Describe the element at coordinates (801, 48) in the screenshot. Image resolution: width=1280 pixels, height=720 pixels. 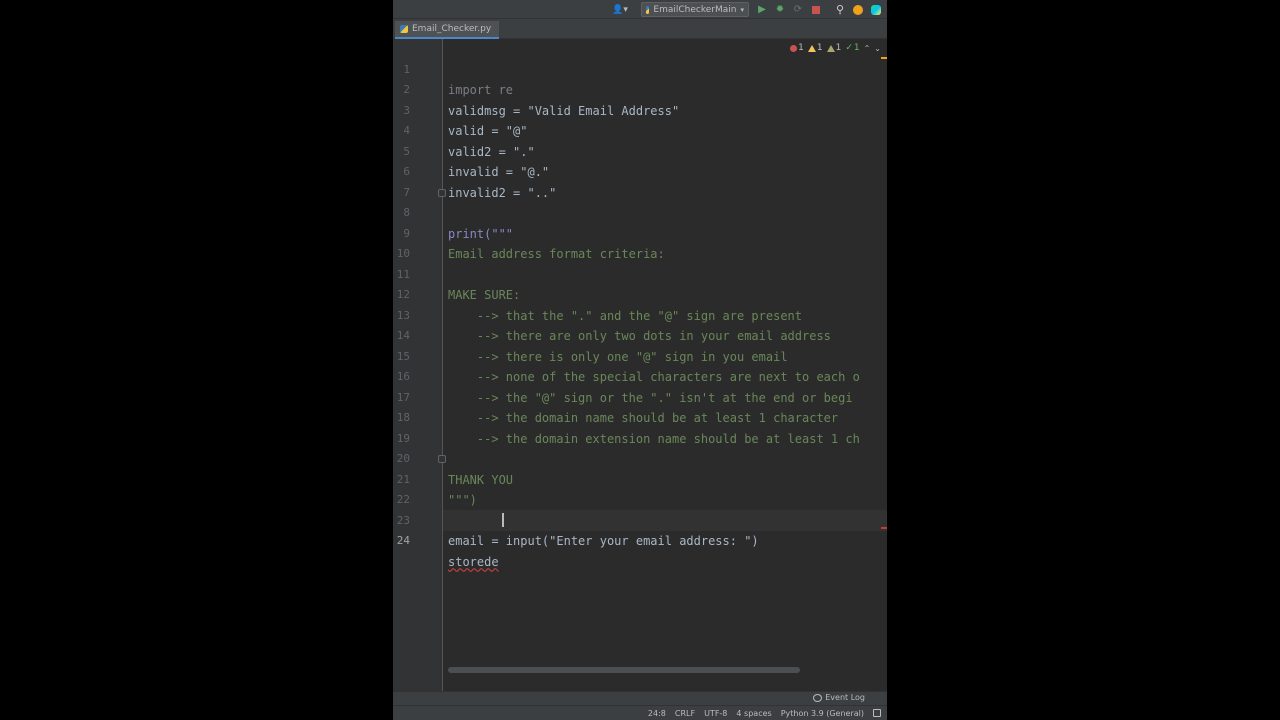
I see `errors-count-text: 1` at that location.